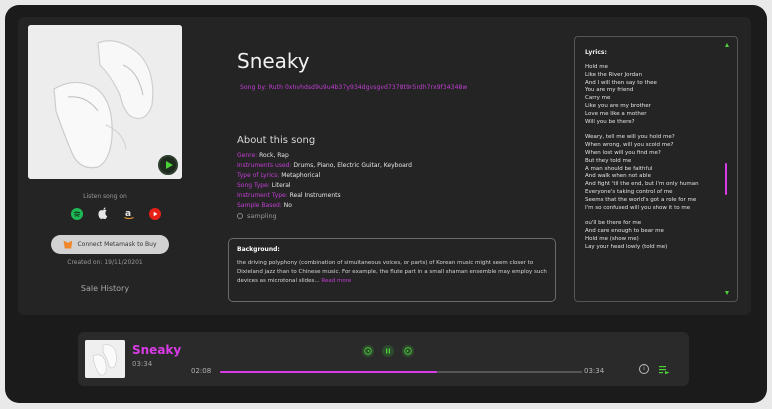  Describe the element at coordinates (258, 175) in the screenshot. I see `meta-key: Type of Lyrics:` at that location.